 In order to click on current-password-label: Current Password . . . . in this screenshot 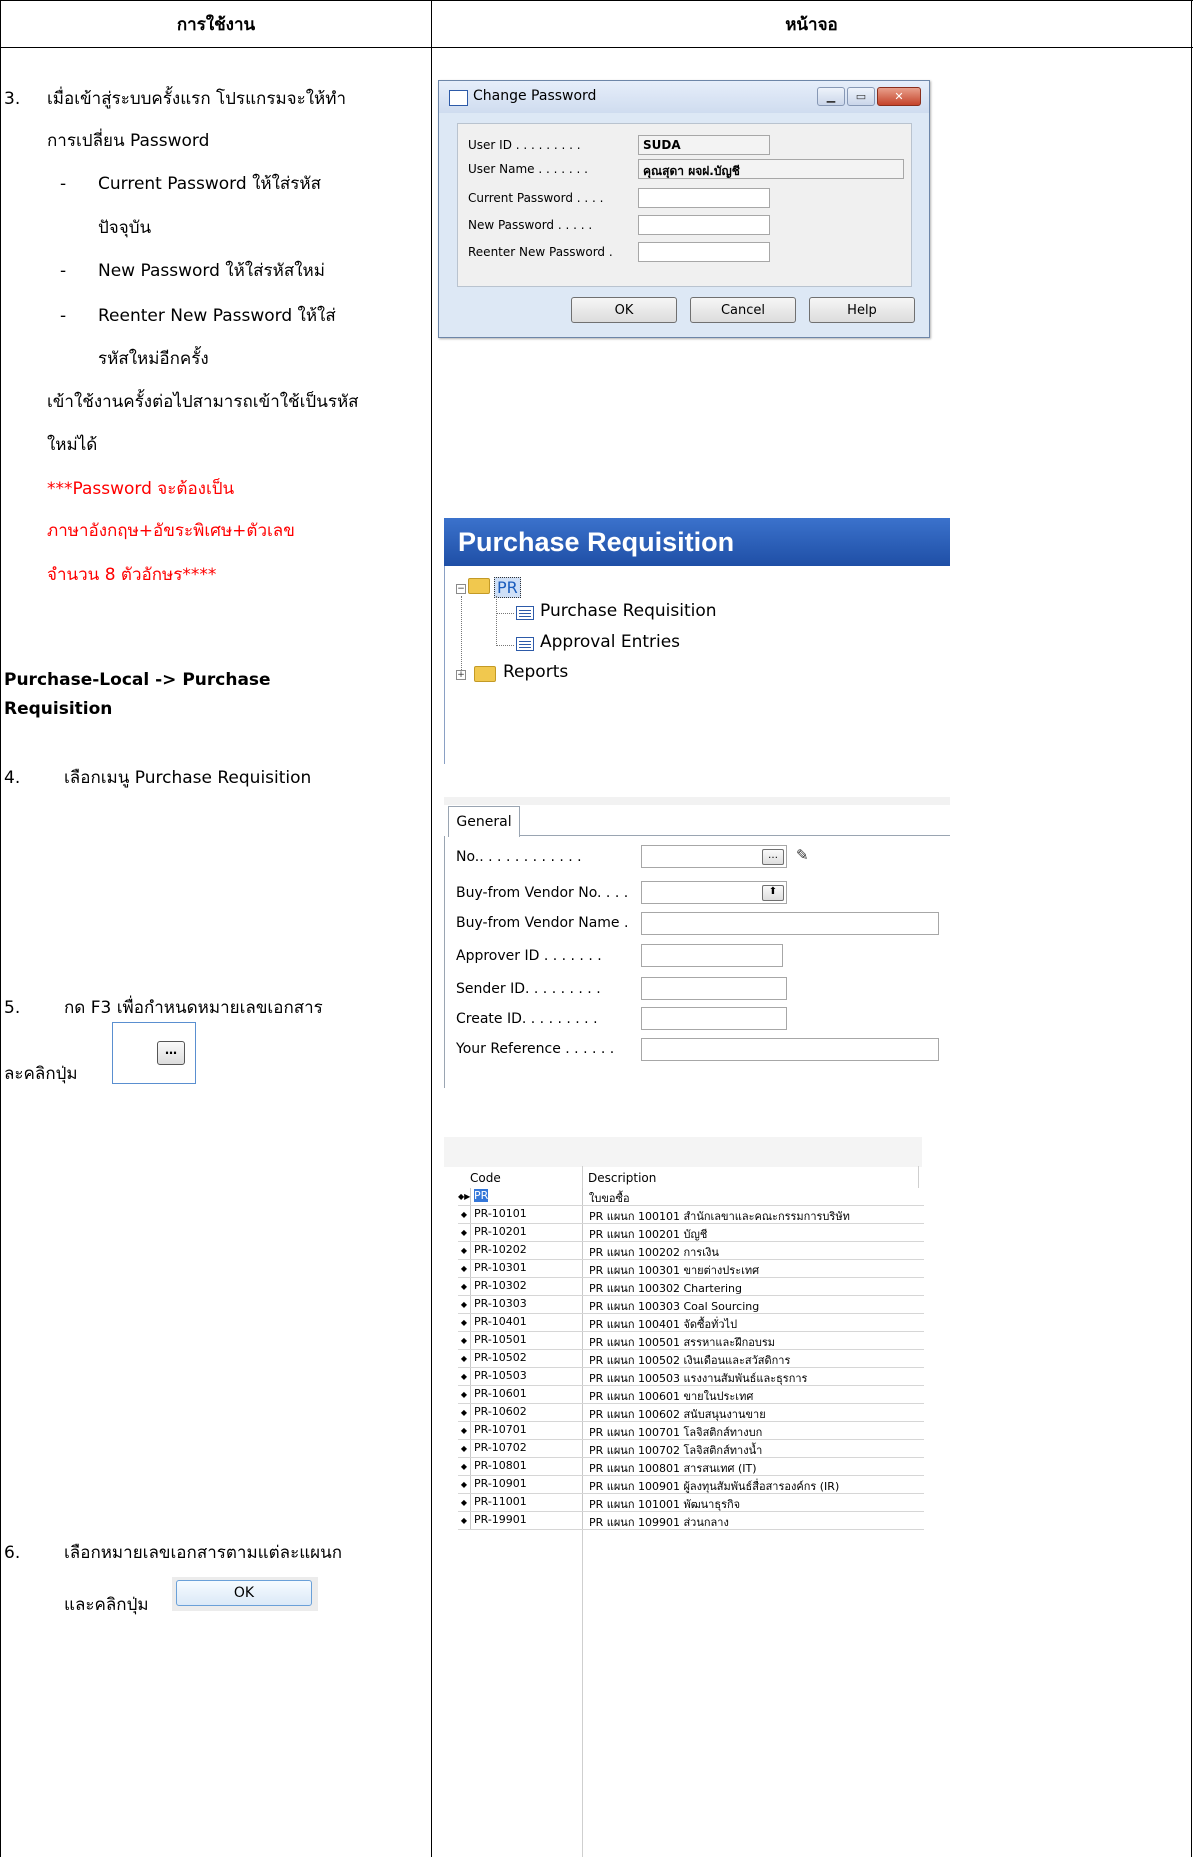, I will do `click(536, 198)`.